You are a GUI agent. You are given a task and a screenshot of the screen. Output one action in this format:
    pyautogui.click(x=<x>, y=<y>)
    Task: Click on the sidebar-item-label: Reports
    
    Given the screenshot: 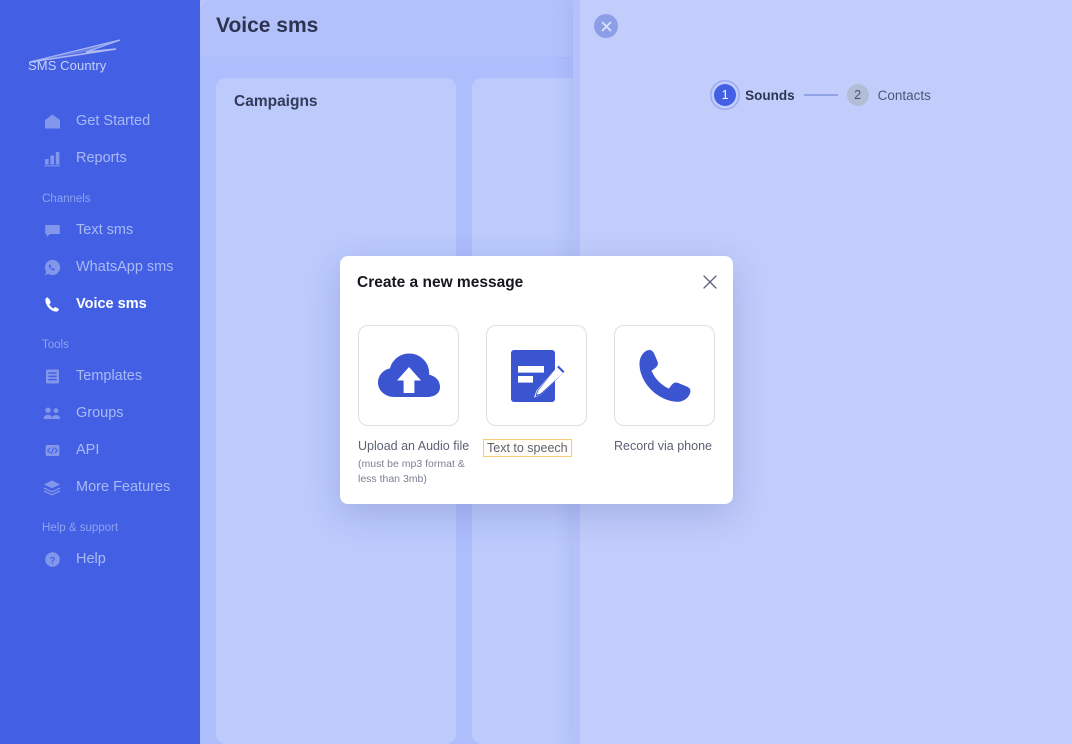 What is the action you would take?
    pyautogui.click(x=101, y=158)
    